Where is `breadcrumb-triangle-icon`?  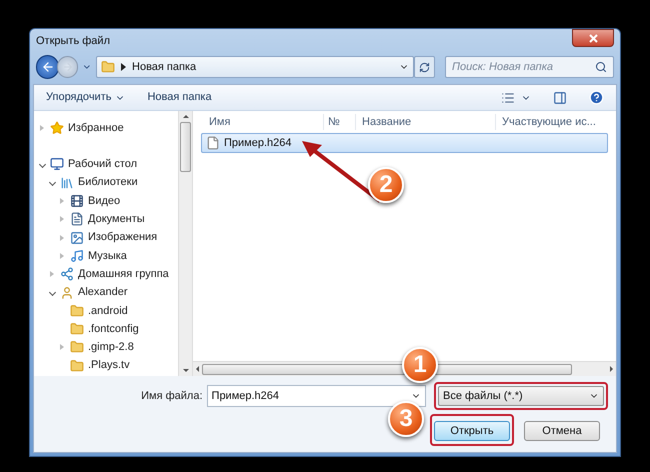
breadcrumb-triangle-icon is located at coordinates (123, 67).